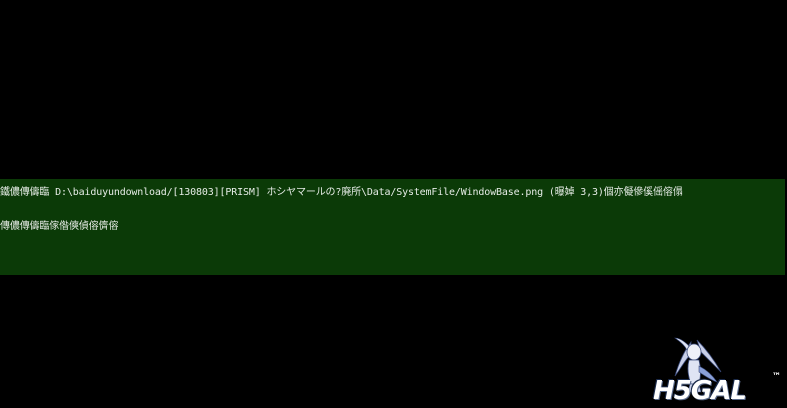  I want to click on h5gal-watermark: H5GAL ™, so click(718, 371).